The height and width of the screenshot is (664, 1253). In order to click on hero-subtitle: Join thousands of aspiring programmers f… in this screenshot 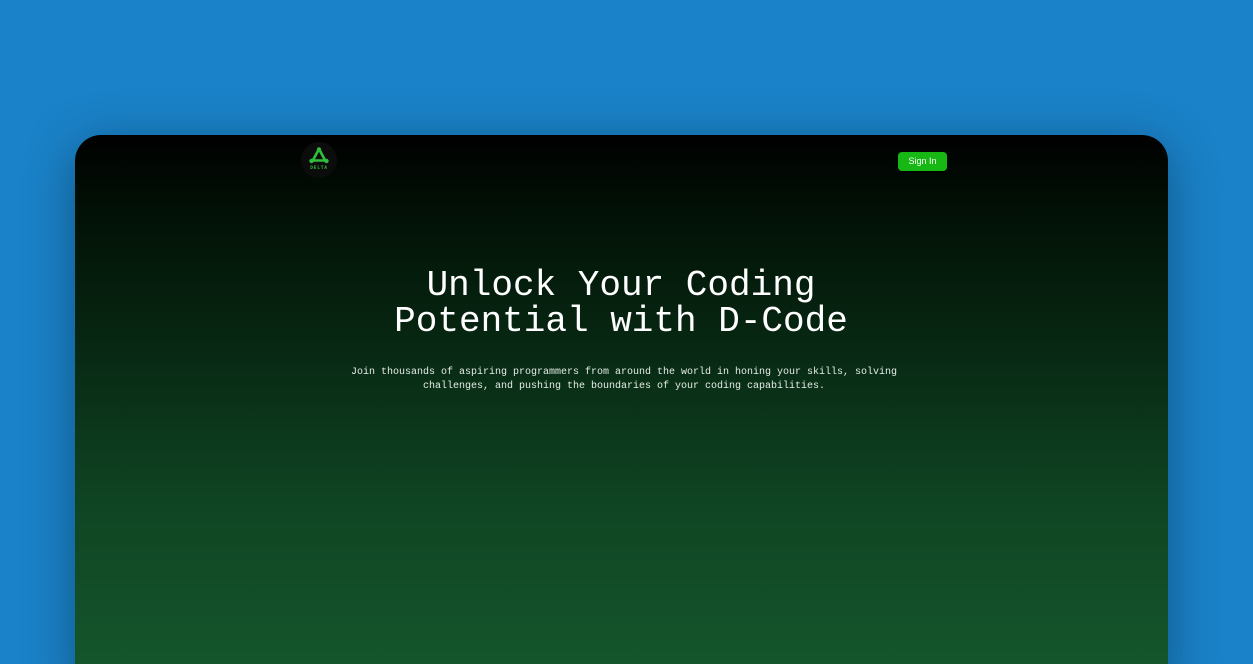, I will do `click(624, 379)`.